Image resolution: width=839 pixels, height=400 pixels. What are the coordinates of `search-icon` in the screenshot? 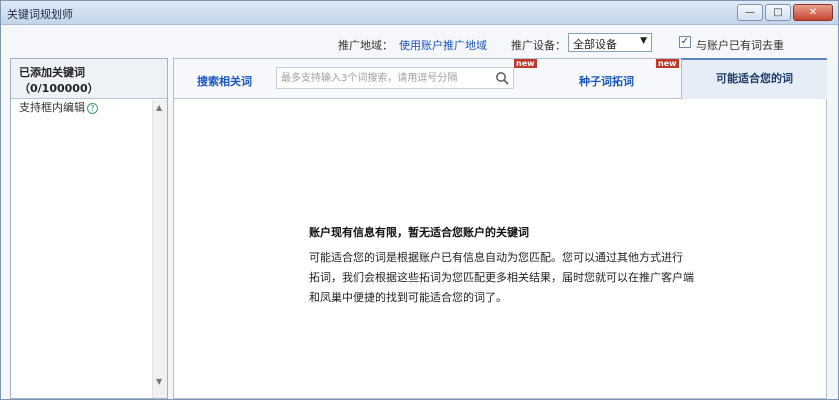 It's located at (502, 78).